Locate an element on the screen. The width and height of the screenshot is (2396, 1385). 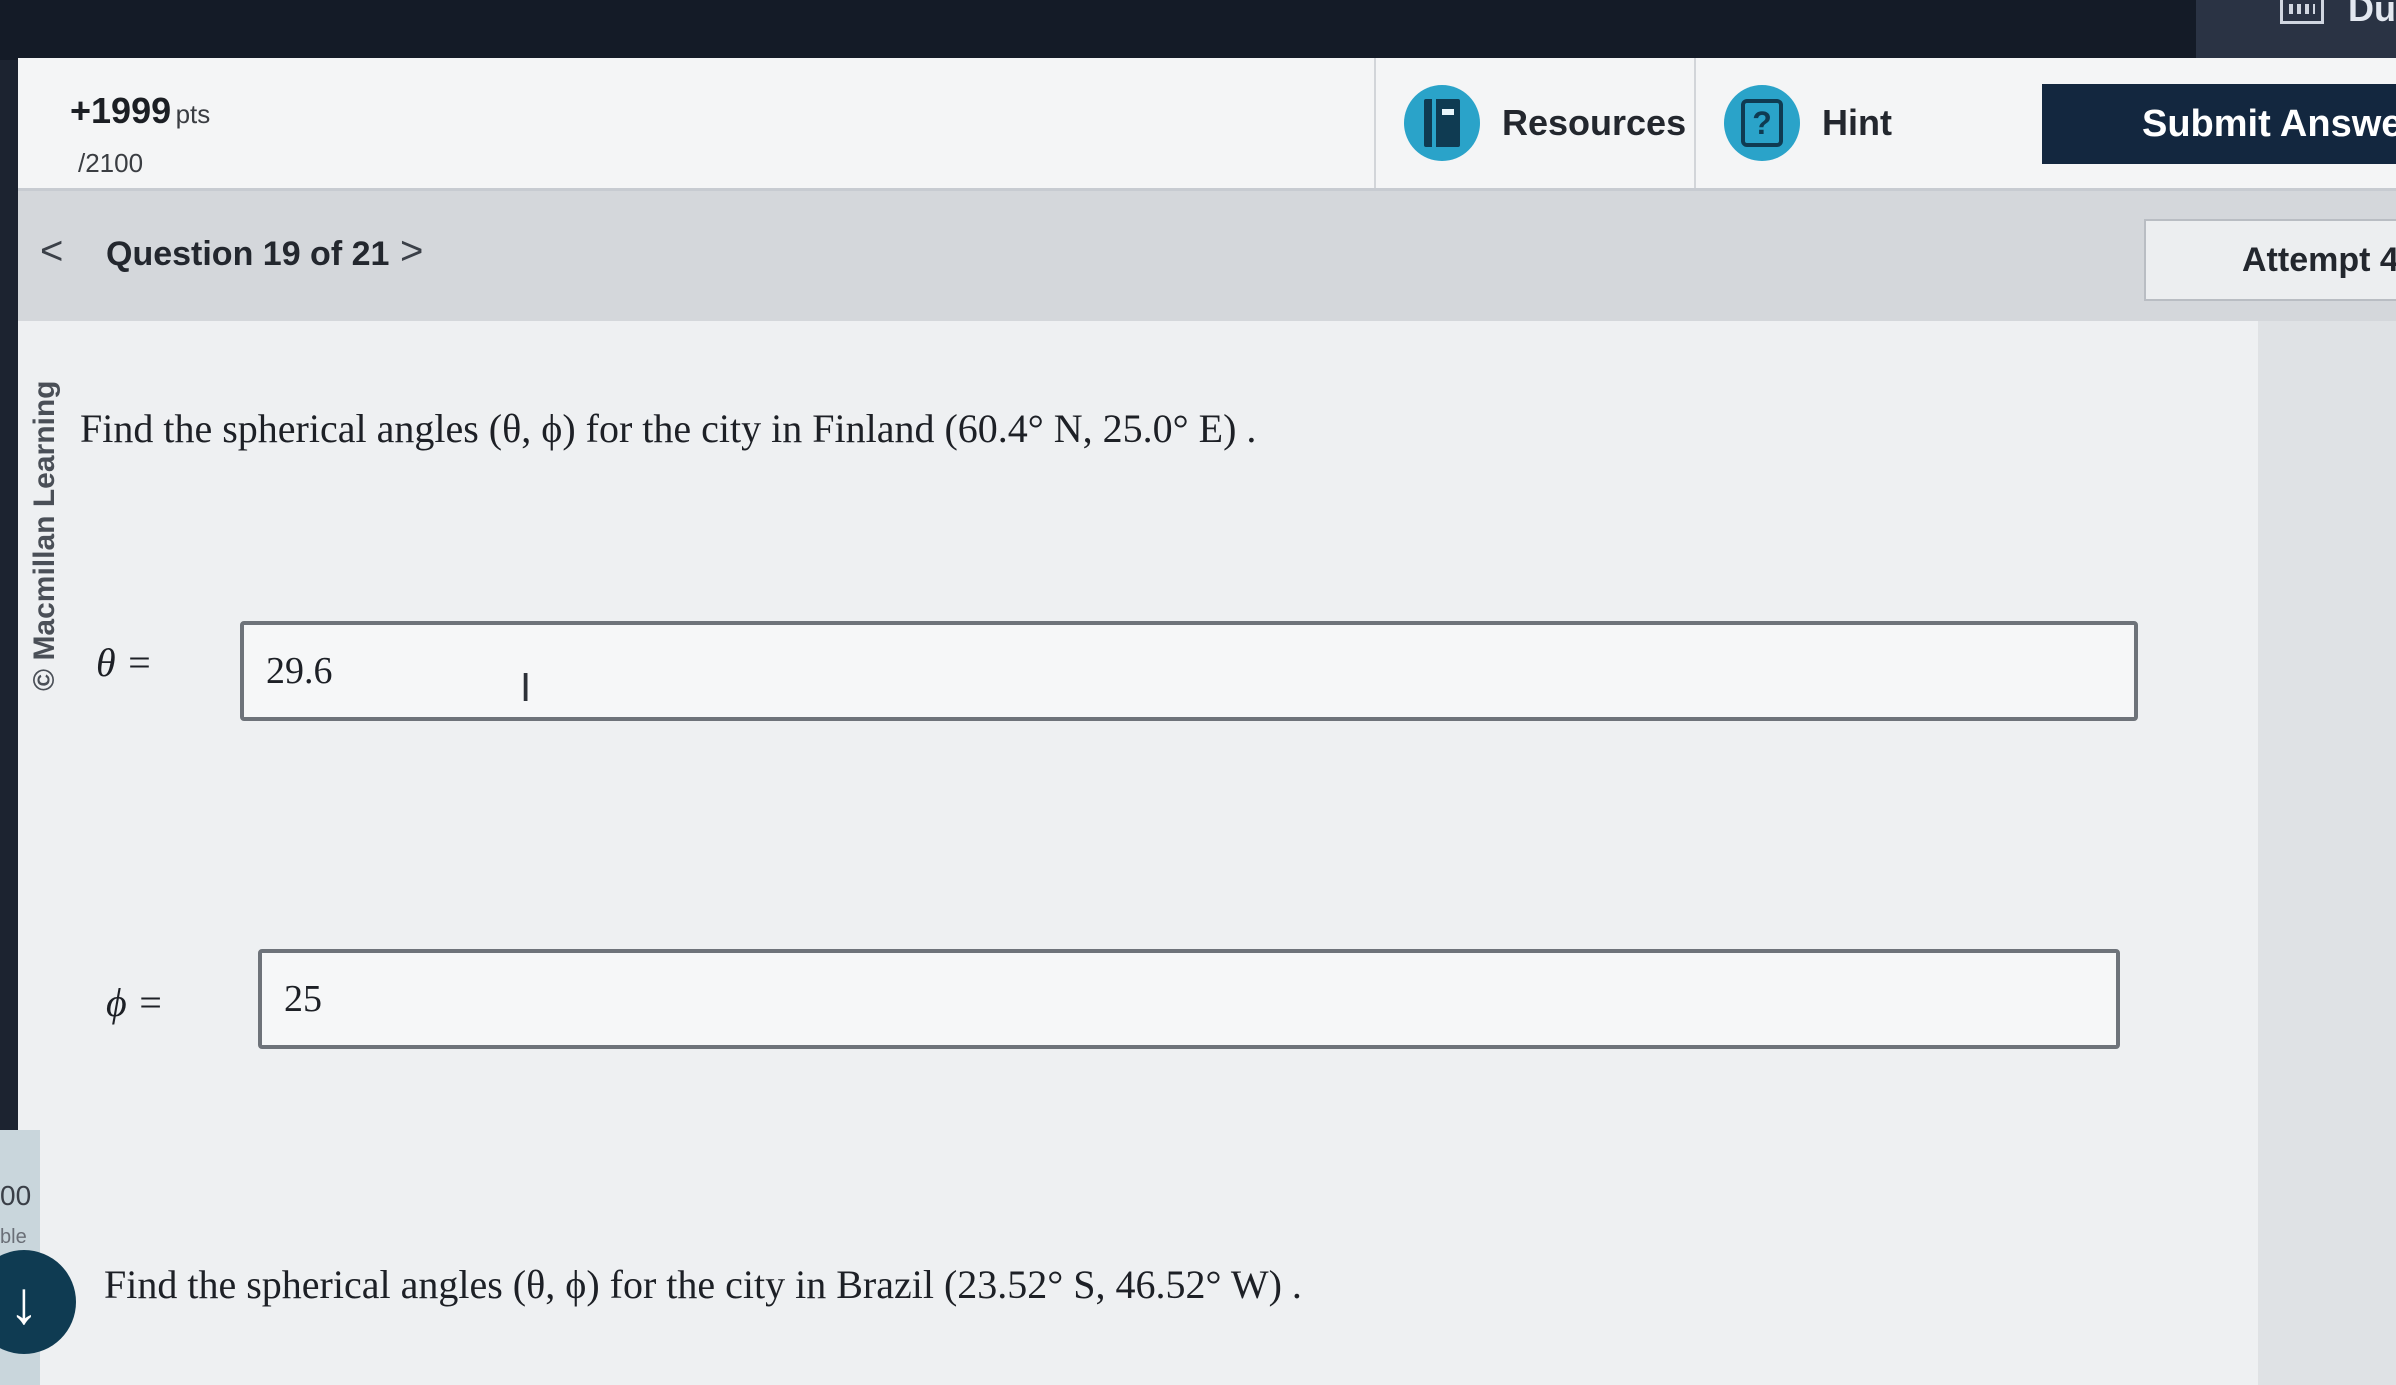
chevron-left-icon: < is located at coordinates (51, 251).